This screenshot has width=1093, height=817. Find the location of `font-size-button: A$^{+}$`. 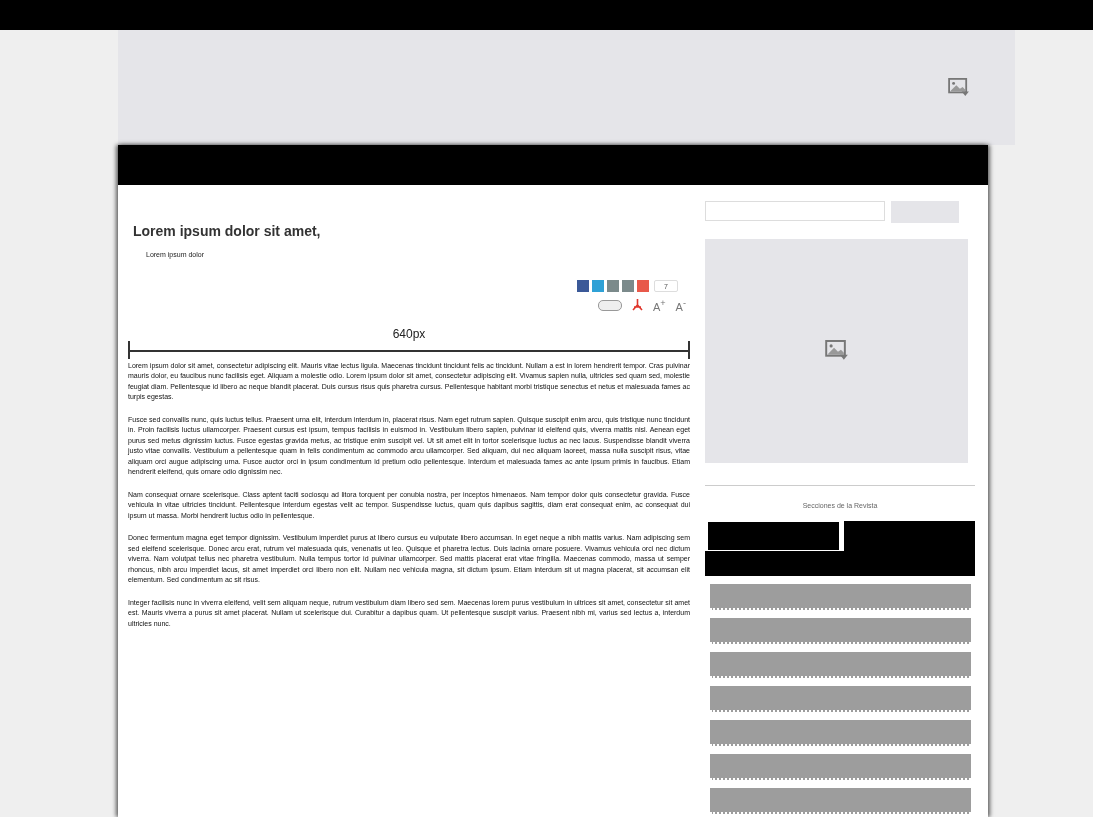

font-size-button: A$^{+}$ is located at coordinates (659, 305).